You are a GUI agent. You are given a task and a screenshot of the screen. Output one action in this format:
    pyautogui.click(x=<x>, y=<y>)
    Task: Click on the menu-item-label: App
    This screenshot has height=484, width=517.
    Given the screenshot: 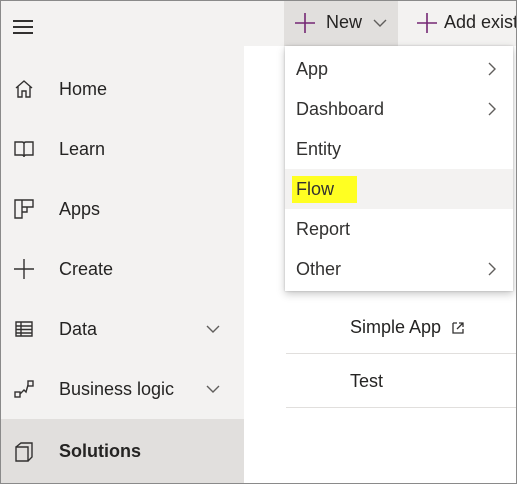 What is the action you would take?
    pyautogui.click(x=312, y=69)
    